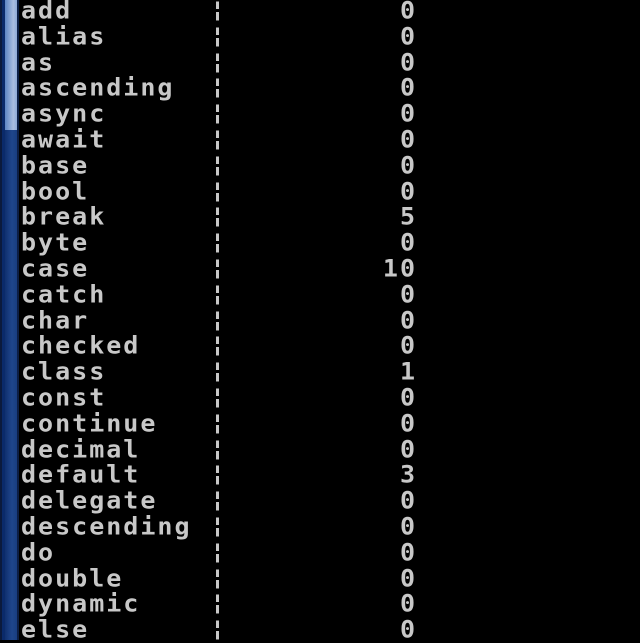 This screenshot has width=640, height=643. Describe the element at coordinates (229, 346) in the screenshot. I see `keyword-count-row: checked 0` at that location.